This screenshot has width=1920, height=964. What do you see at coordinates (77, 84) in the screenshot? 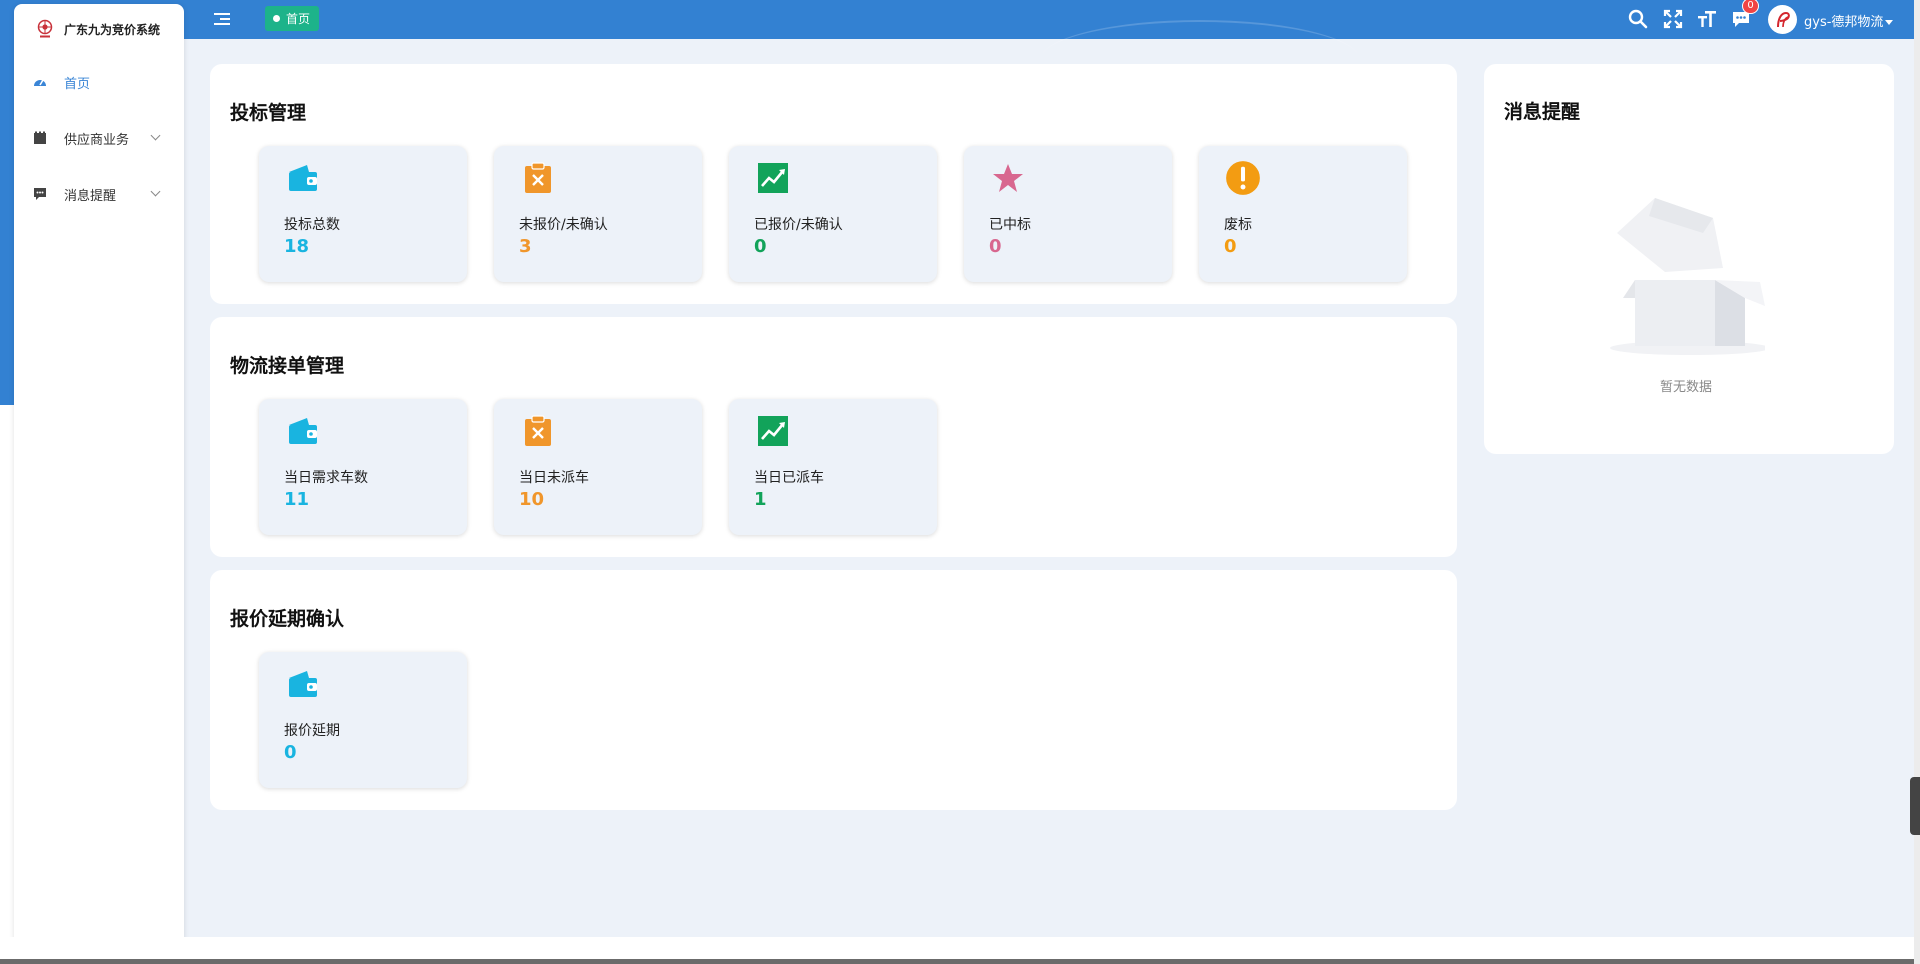
I see `sidebar-item-label: 首页` at bounding box center [77, 84].